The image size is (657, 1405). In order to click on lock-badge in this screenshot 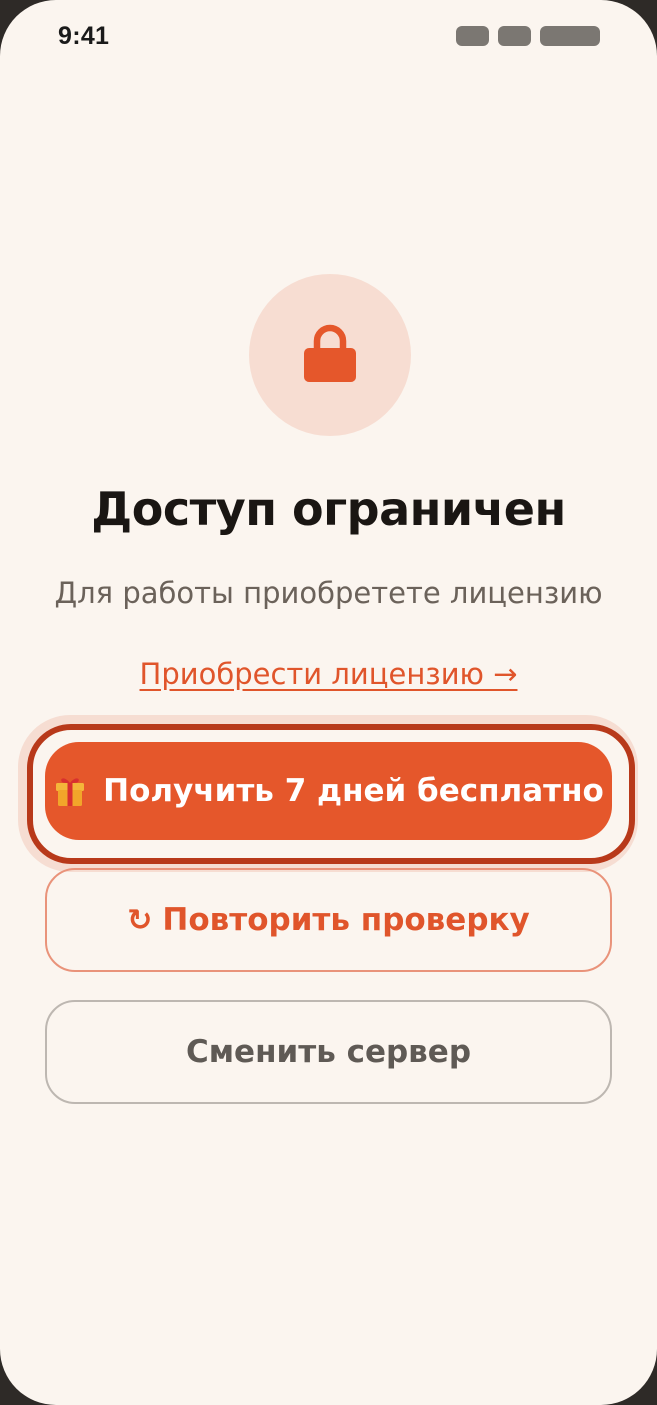, I will do `click(330, 355)`.